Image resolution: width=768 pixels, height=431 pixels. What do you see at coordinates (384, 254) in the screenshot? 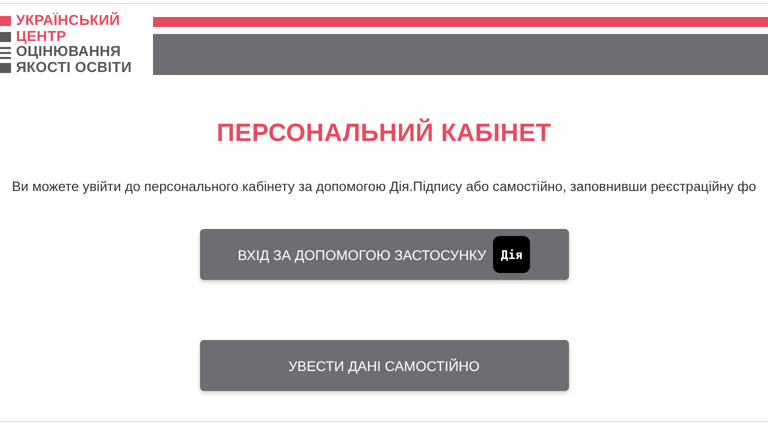
I see `app-login-button: ВХІД ЗА ДОПОМОГОЮ ЗАСТОСУНКУ Дія` at bounding box center [384, 254].